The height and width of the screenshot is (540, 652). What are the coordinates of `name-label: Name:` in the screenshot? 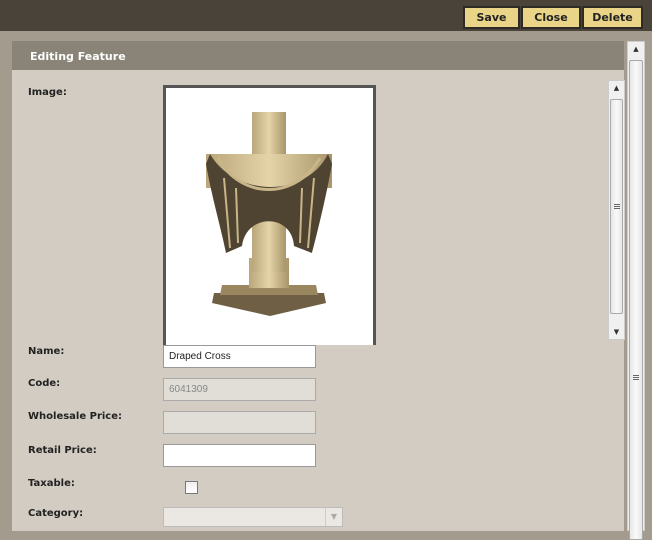 It's located at (46, 351).